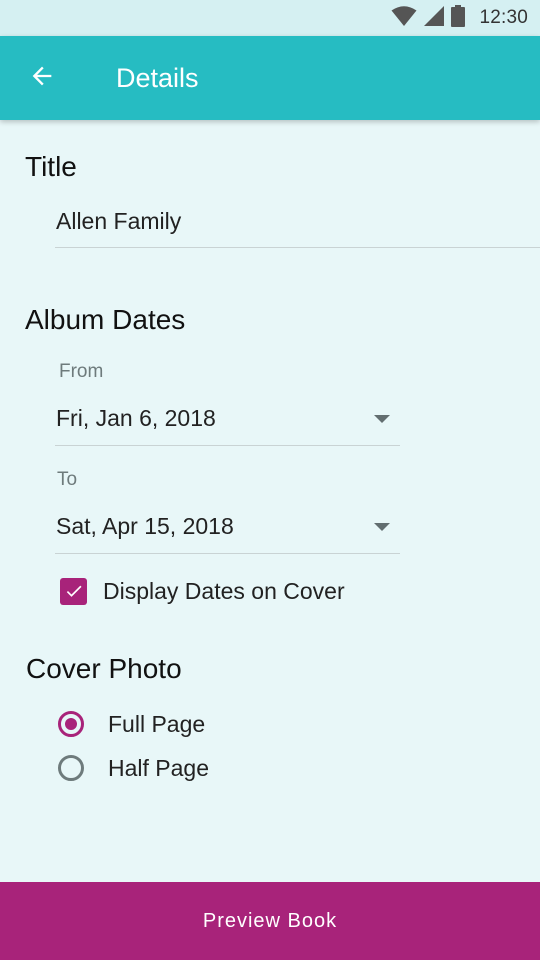 The width and height of the screenshot is (540, 960). I want to click on from-date-value: Fri, Jan 6, 2018, so click(136, 418).